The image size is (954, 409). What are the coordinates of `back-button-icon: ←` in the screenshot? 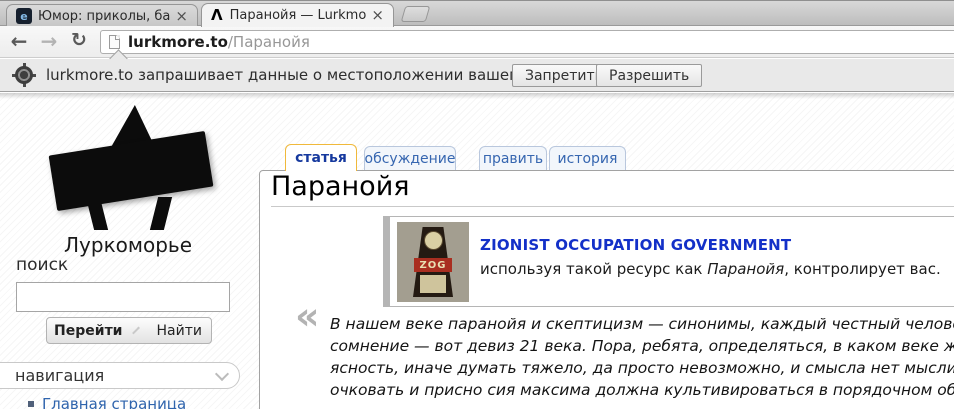 It's located at (19, 41).